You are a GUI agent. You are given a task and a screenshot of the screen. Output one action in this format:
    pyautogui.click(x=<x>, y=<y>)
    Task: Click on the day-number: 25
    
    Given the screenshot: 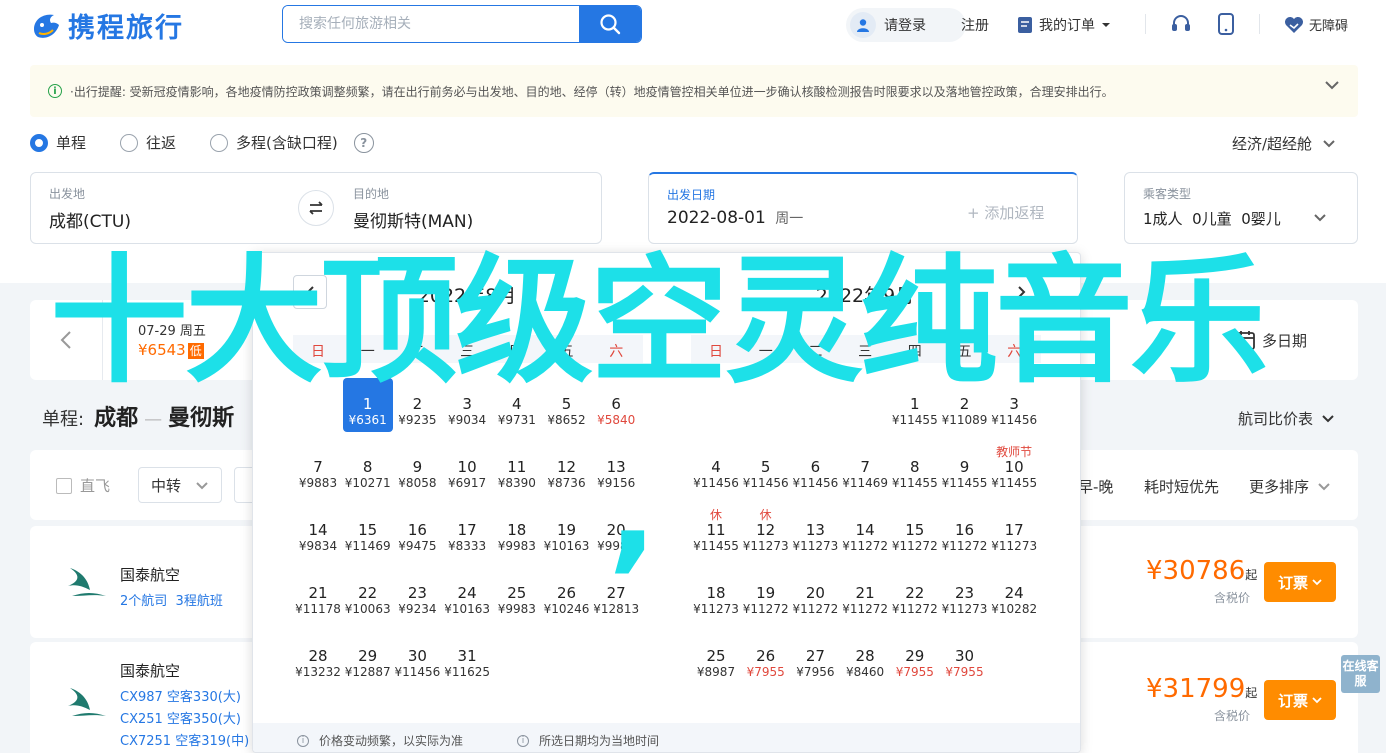 What is the action you would take?
    pyautogui.click(x=517, y=593)
    